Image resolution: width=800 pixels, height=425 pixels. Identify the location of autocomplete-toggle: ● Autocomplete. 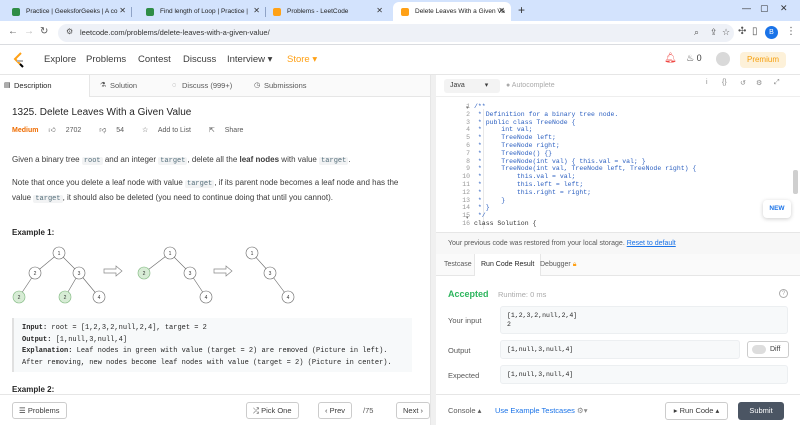
(530, 86).